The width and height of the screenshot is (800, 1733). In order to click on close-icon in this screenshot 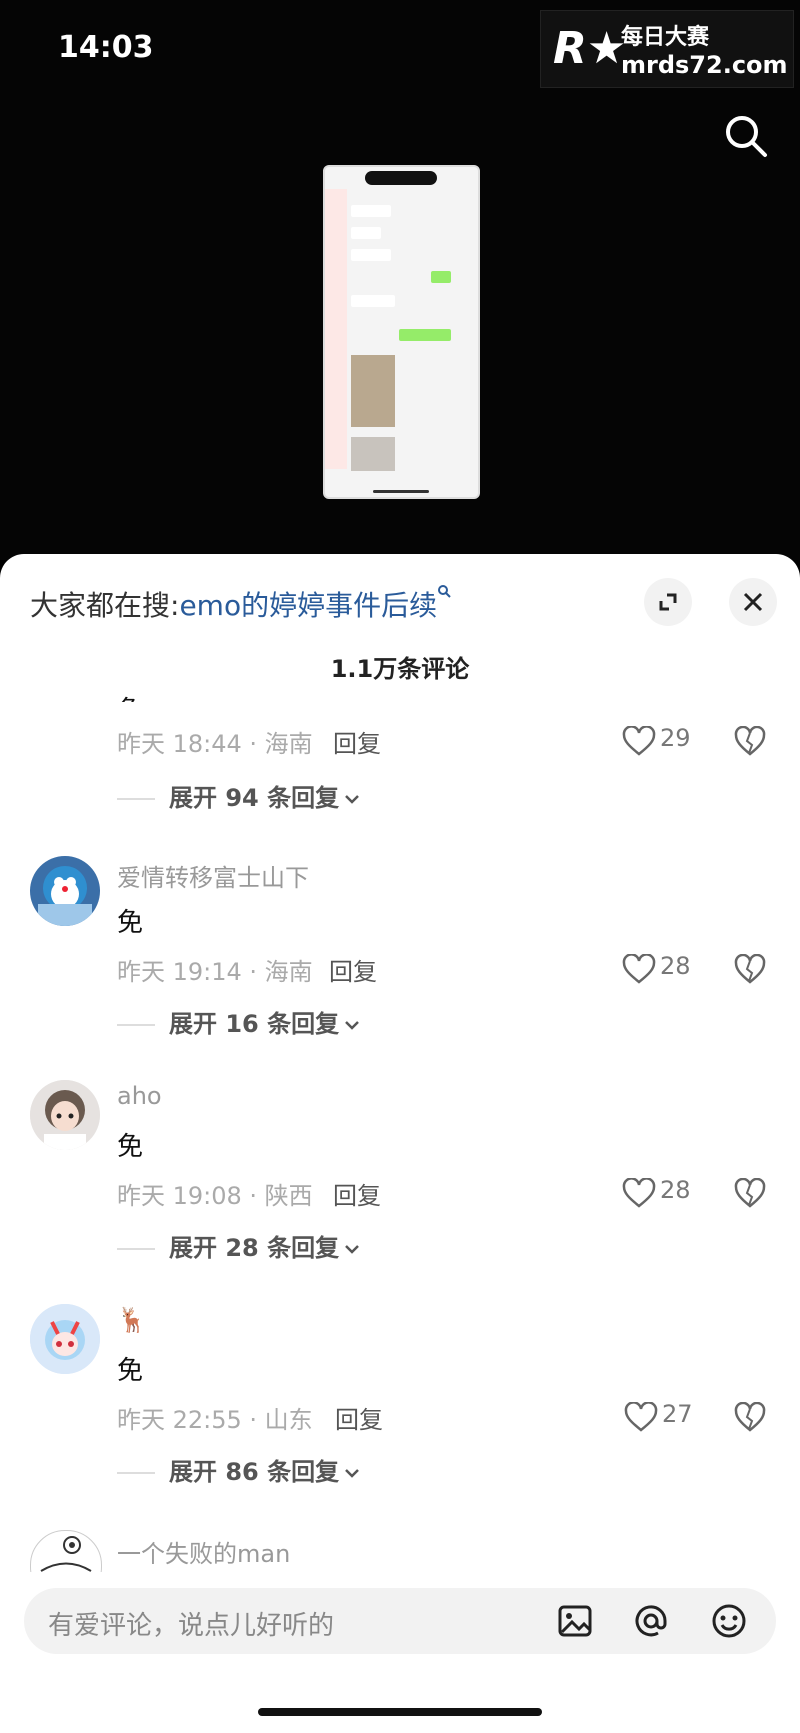, I will do `click(753, 602)`.